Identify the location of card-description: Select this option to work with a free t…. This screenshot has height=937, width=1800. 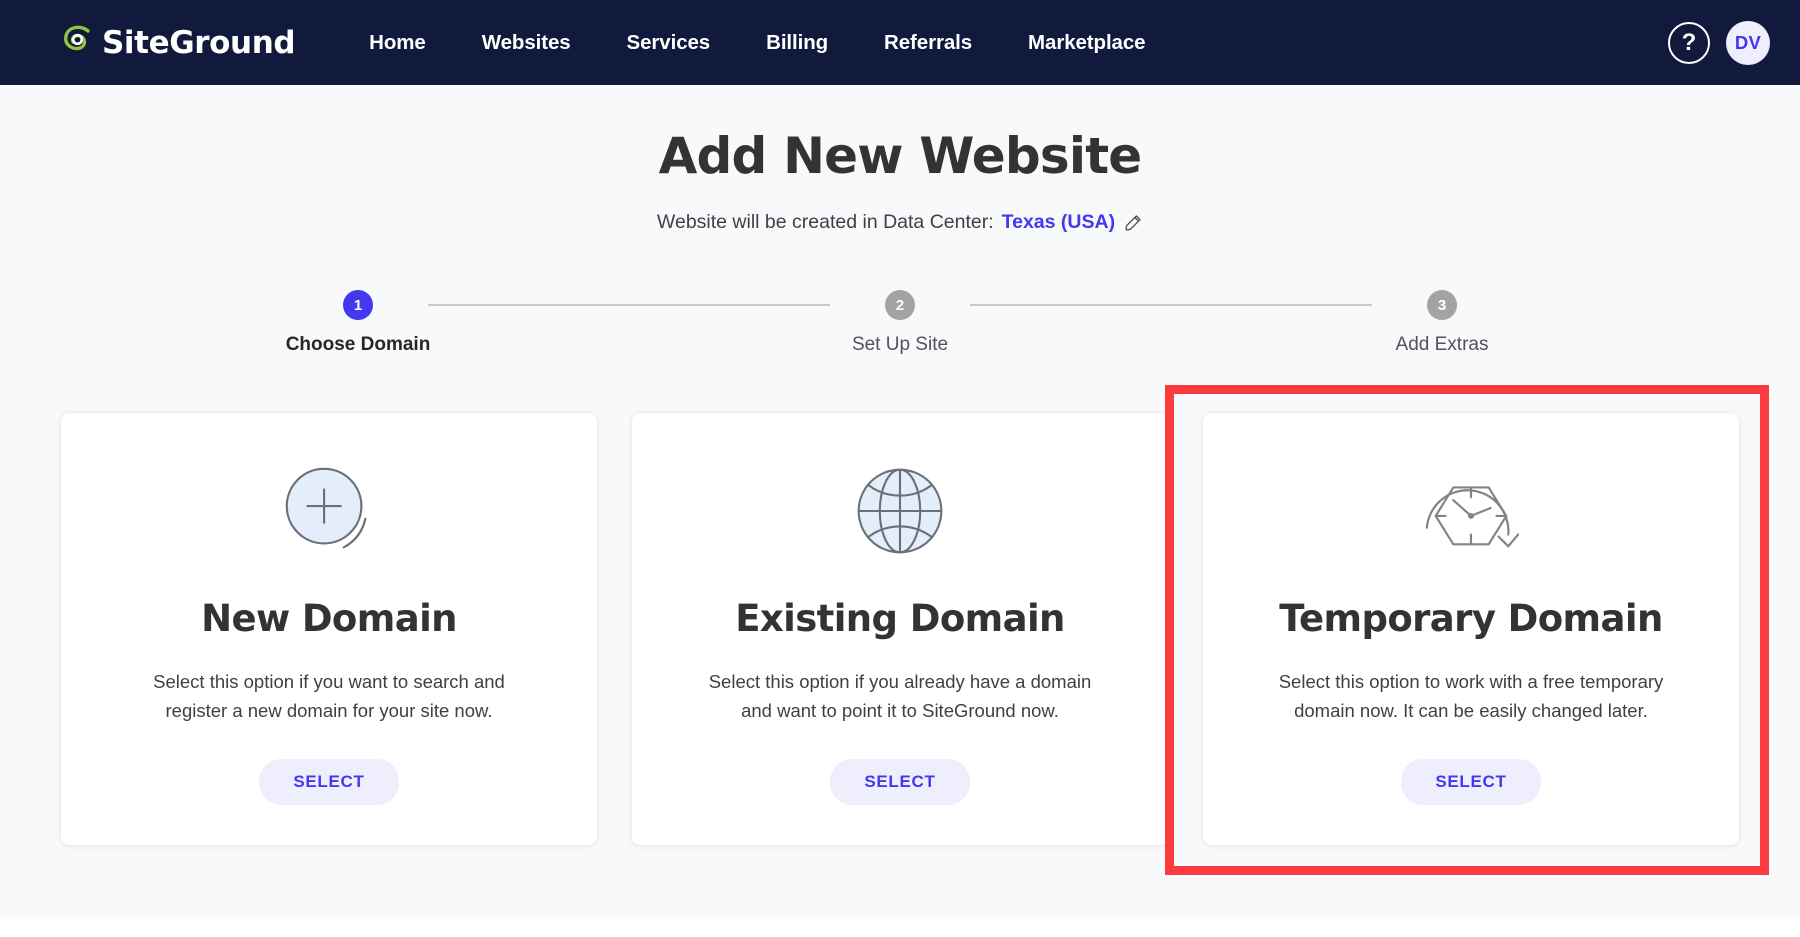
(1471, 696).